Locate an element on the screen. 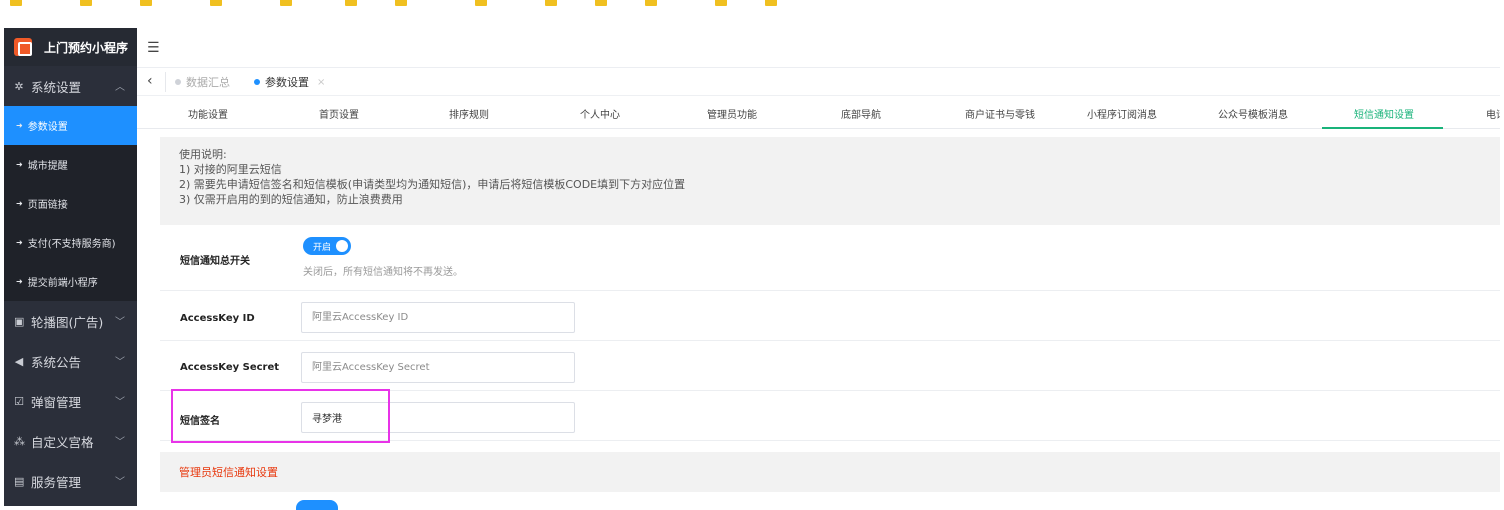 The height and width of the screenshot is (510, 1504). subnav-item: 首页设置 is located at coordinates (339, 113).